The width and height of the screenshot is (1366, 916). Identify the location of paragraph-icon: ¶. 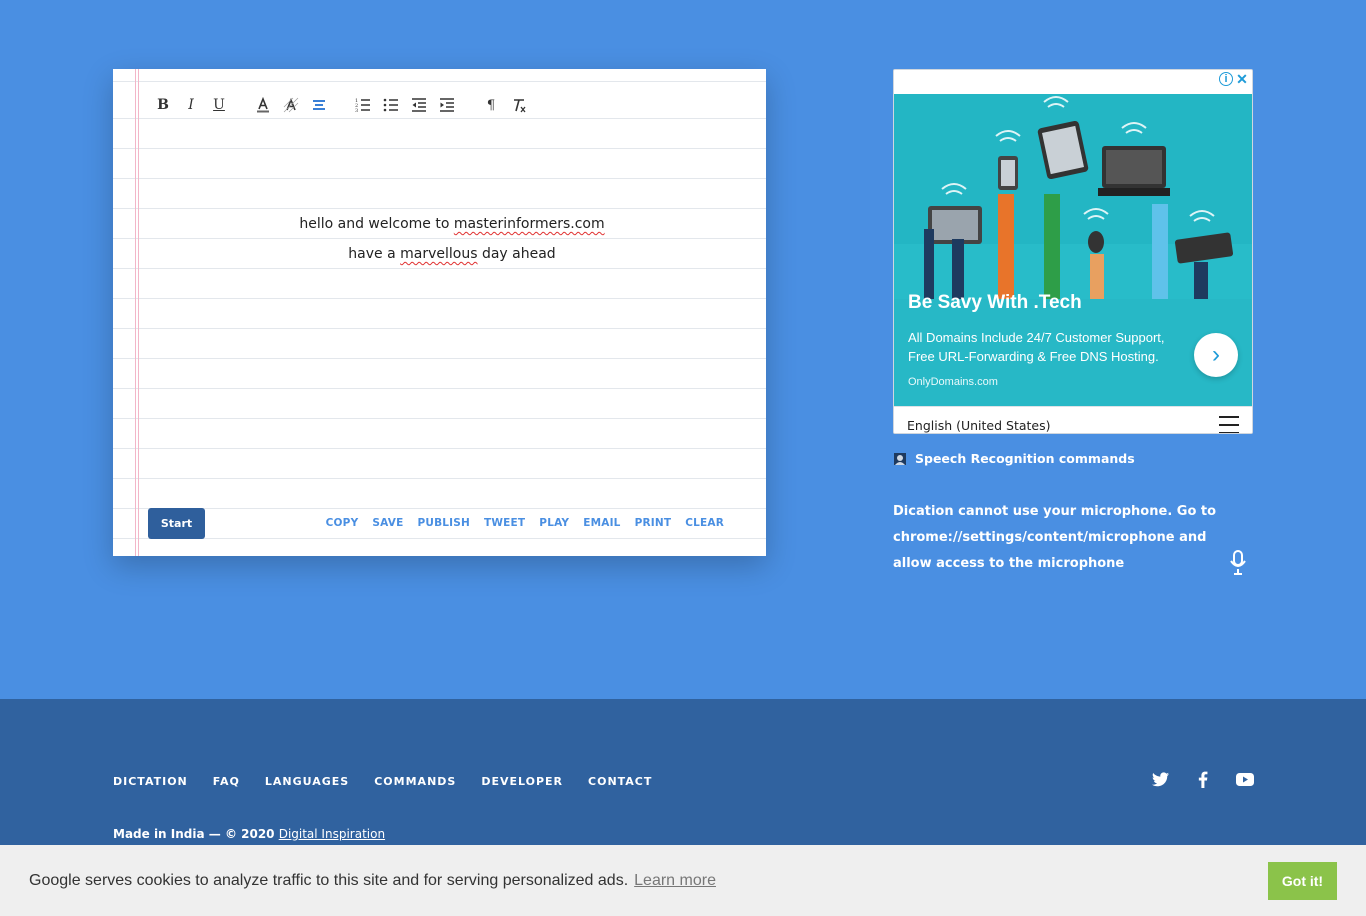
(491, 105).